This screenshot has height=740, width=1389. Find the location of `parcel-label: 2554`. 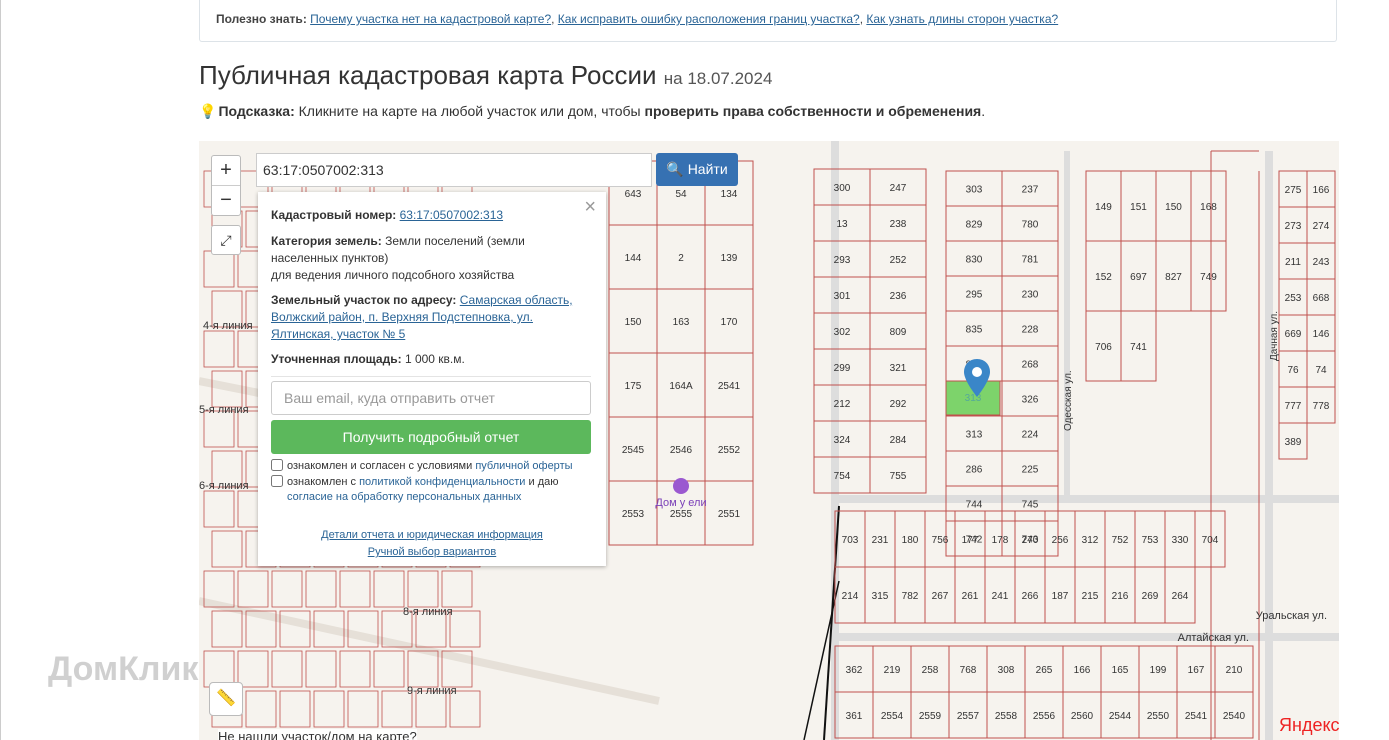

parcel-label: 2554 is located at coordinates (892, 716).